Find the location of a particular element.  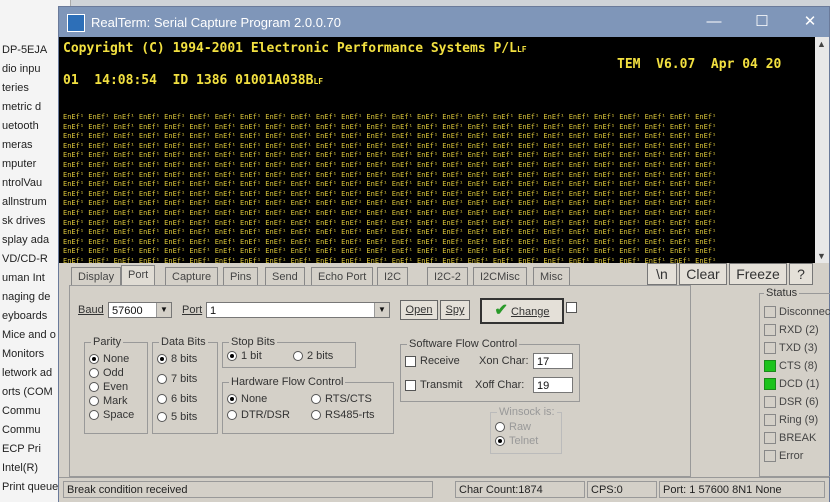

data-bits-7: 7 bits is located at coordinates (177, 379).